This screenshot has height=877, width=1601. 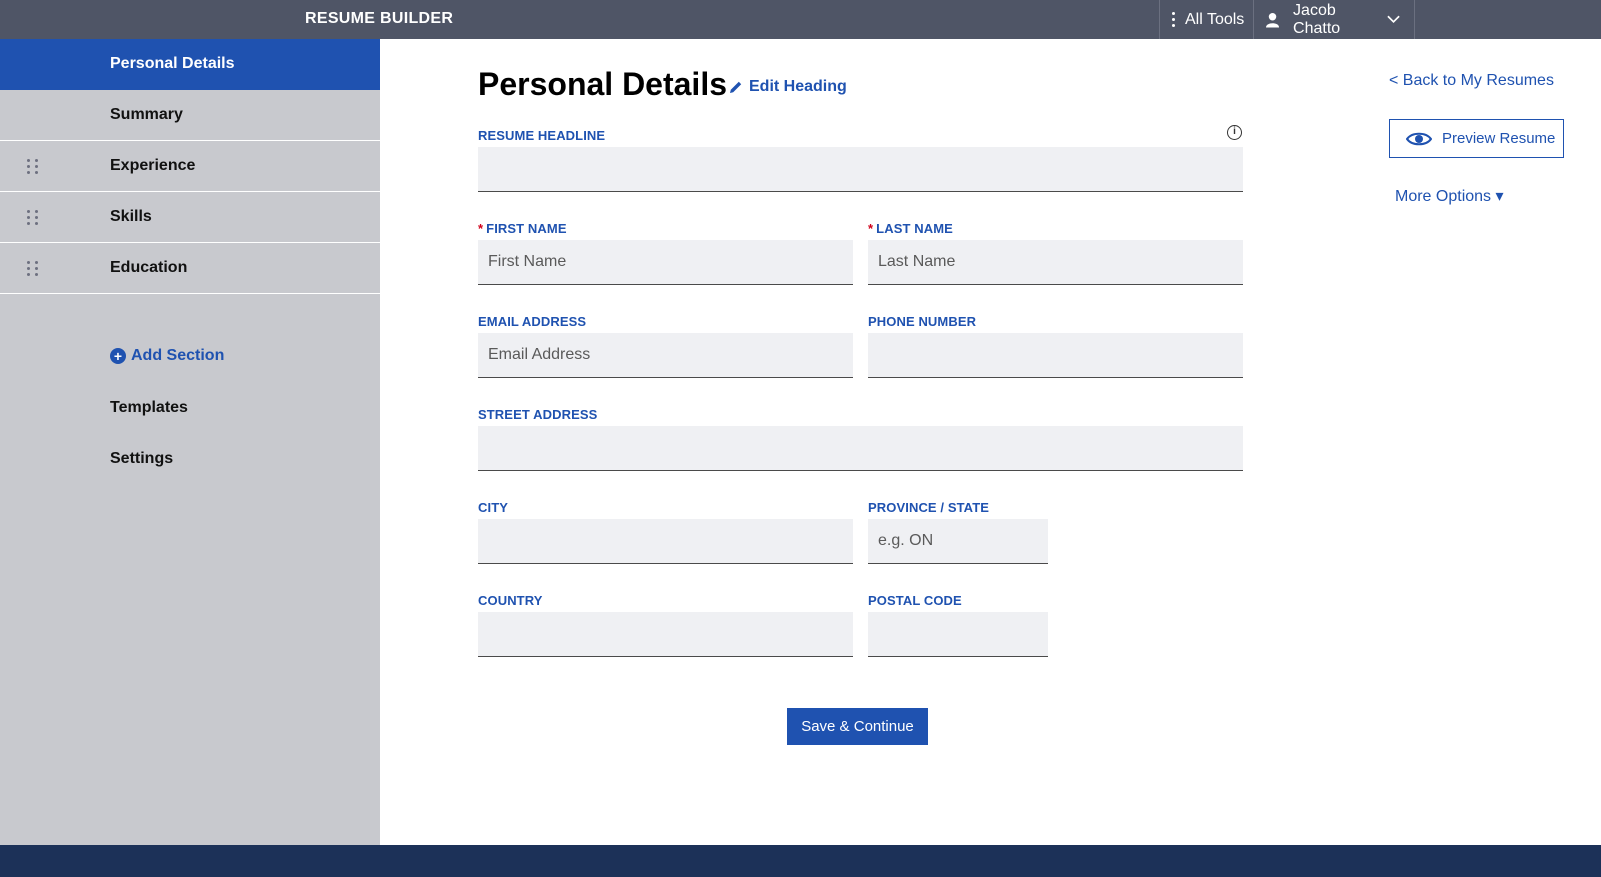 I want to click on all-tools-button: All Tools, so click(x=1206, y=19).